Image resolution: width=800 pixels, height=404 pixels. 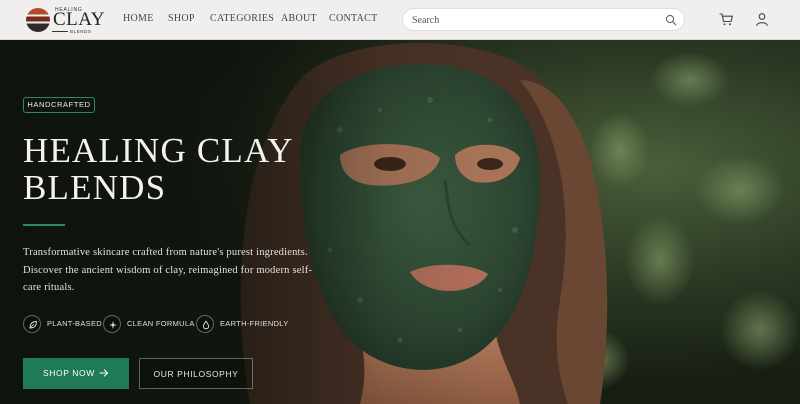 I want to click on nav-item-contact: CONTACT, so click(x=353, y=19).